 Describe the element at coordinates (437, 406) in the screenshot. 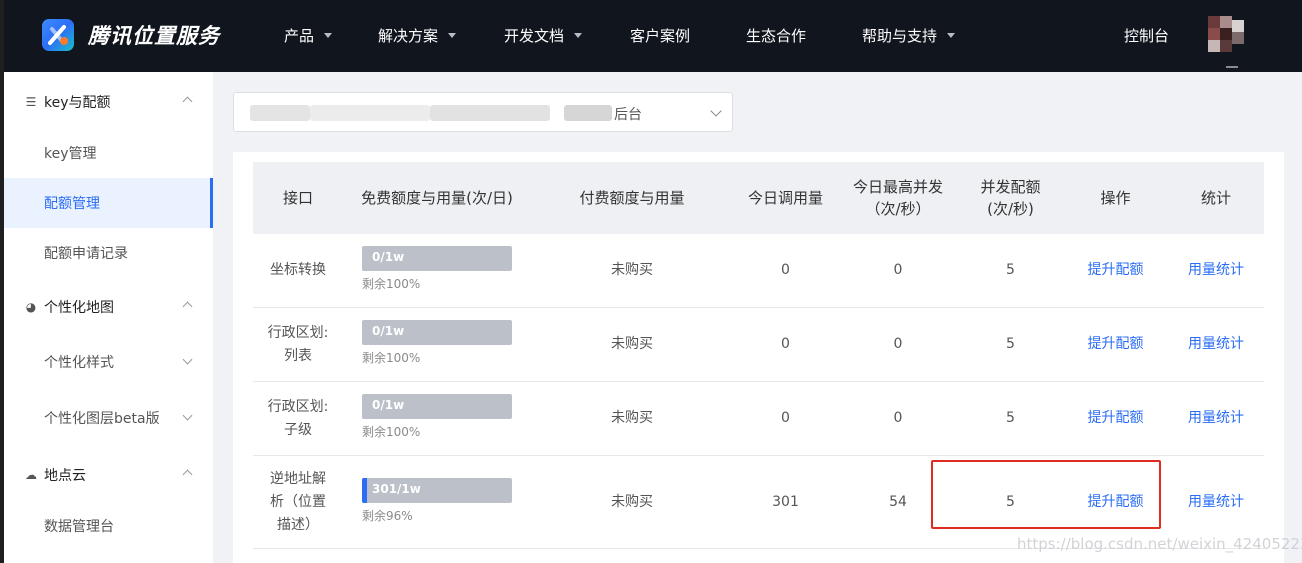

I see `quota-progress-bar: 0/1w` at that location.